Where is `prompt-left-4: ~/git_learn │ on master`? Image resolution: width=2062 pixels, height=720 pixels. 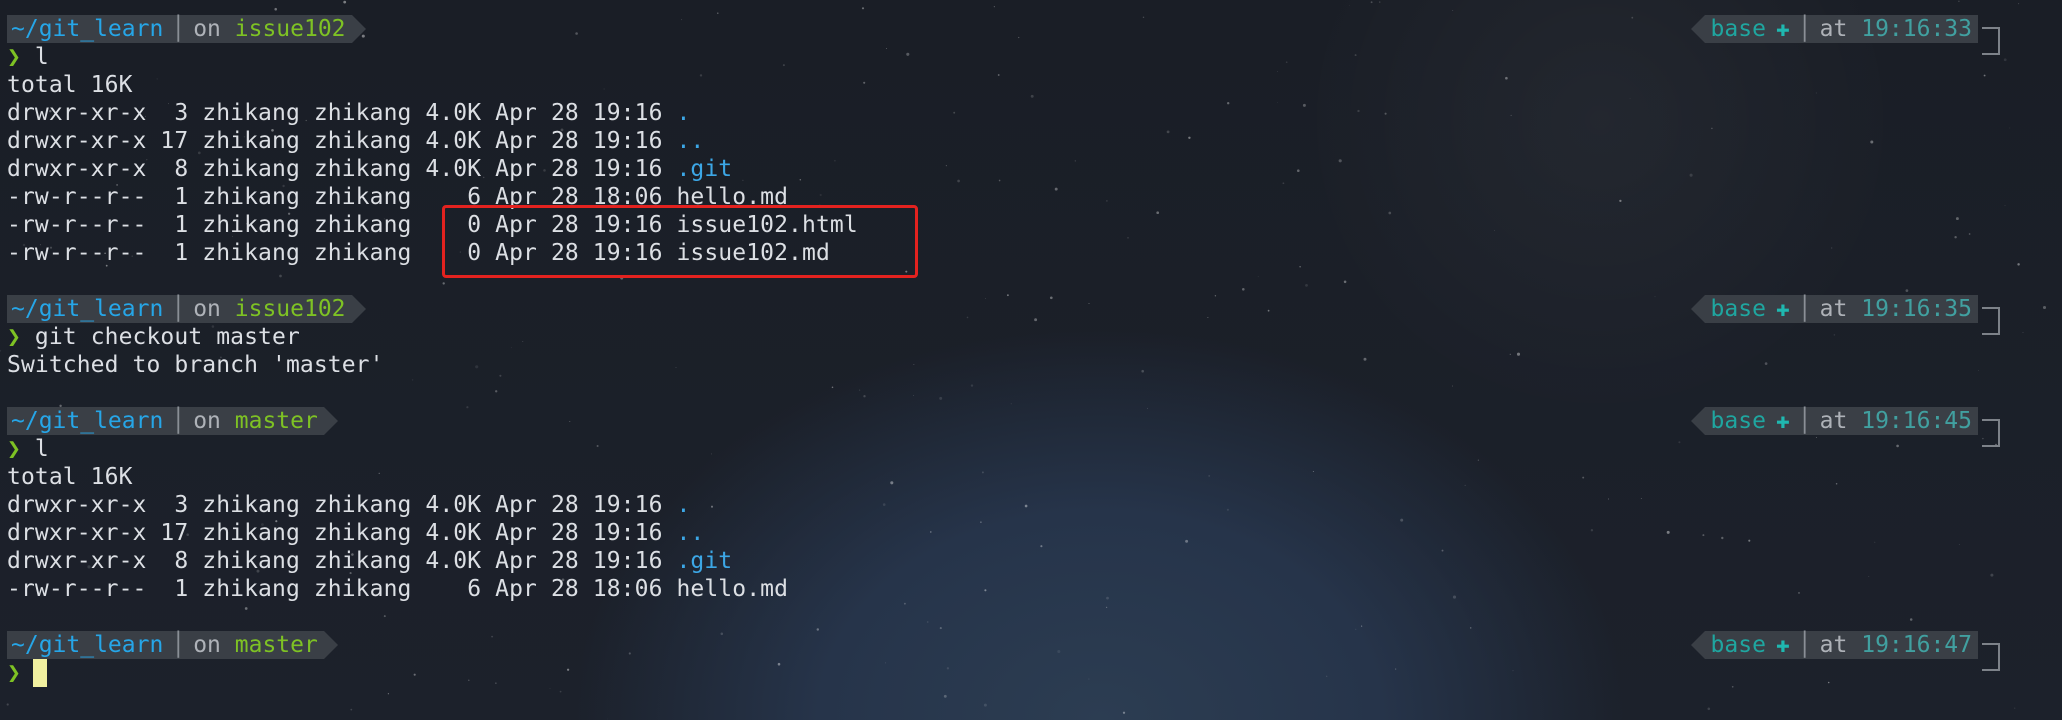
prompt-left-4: ~/git_learn │ on master is located at coordinates (172, 645).